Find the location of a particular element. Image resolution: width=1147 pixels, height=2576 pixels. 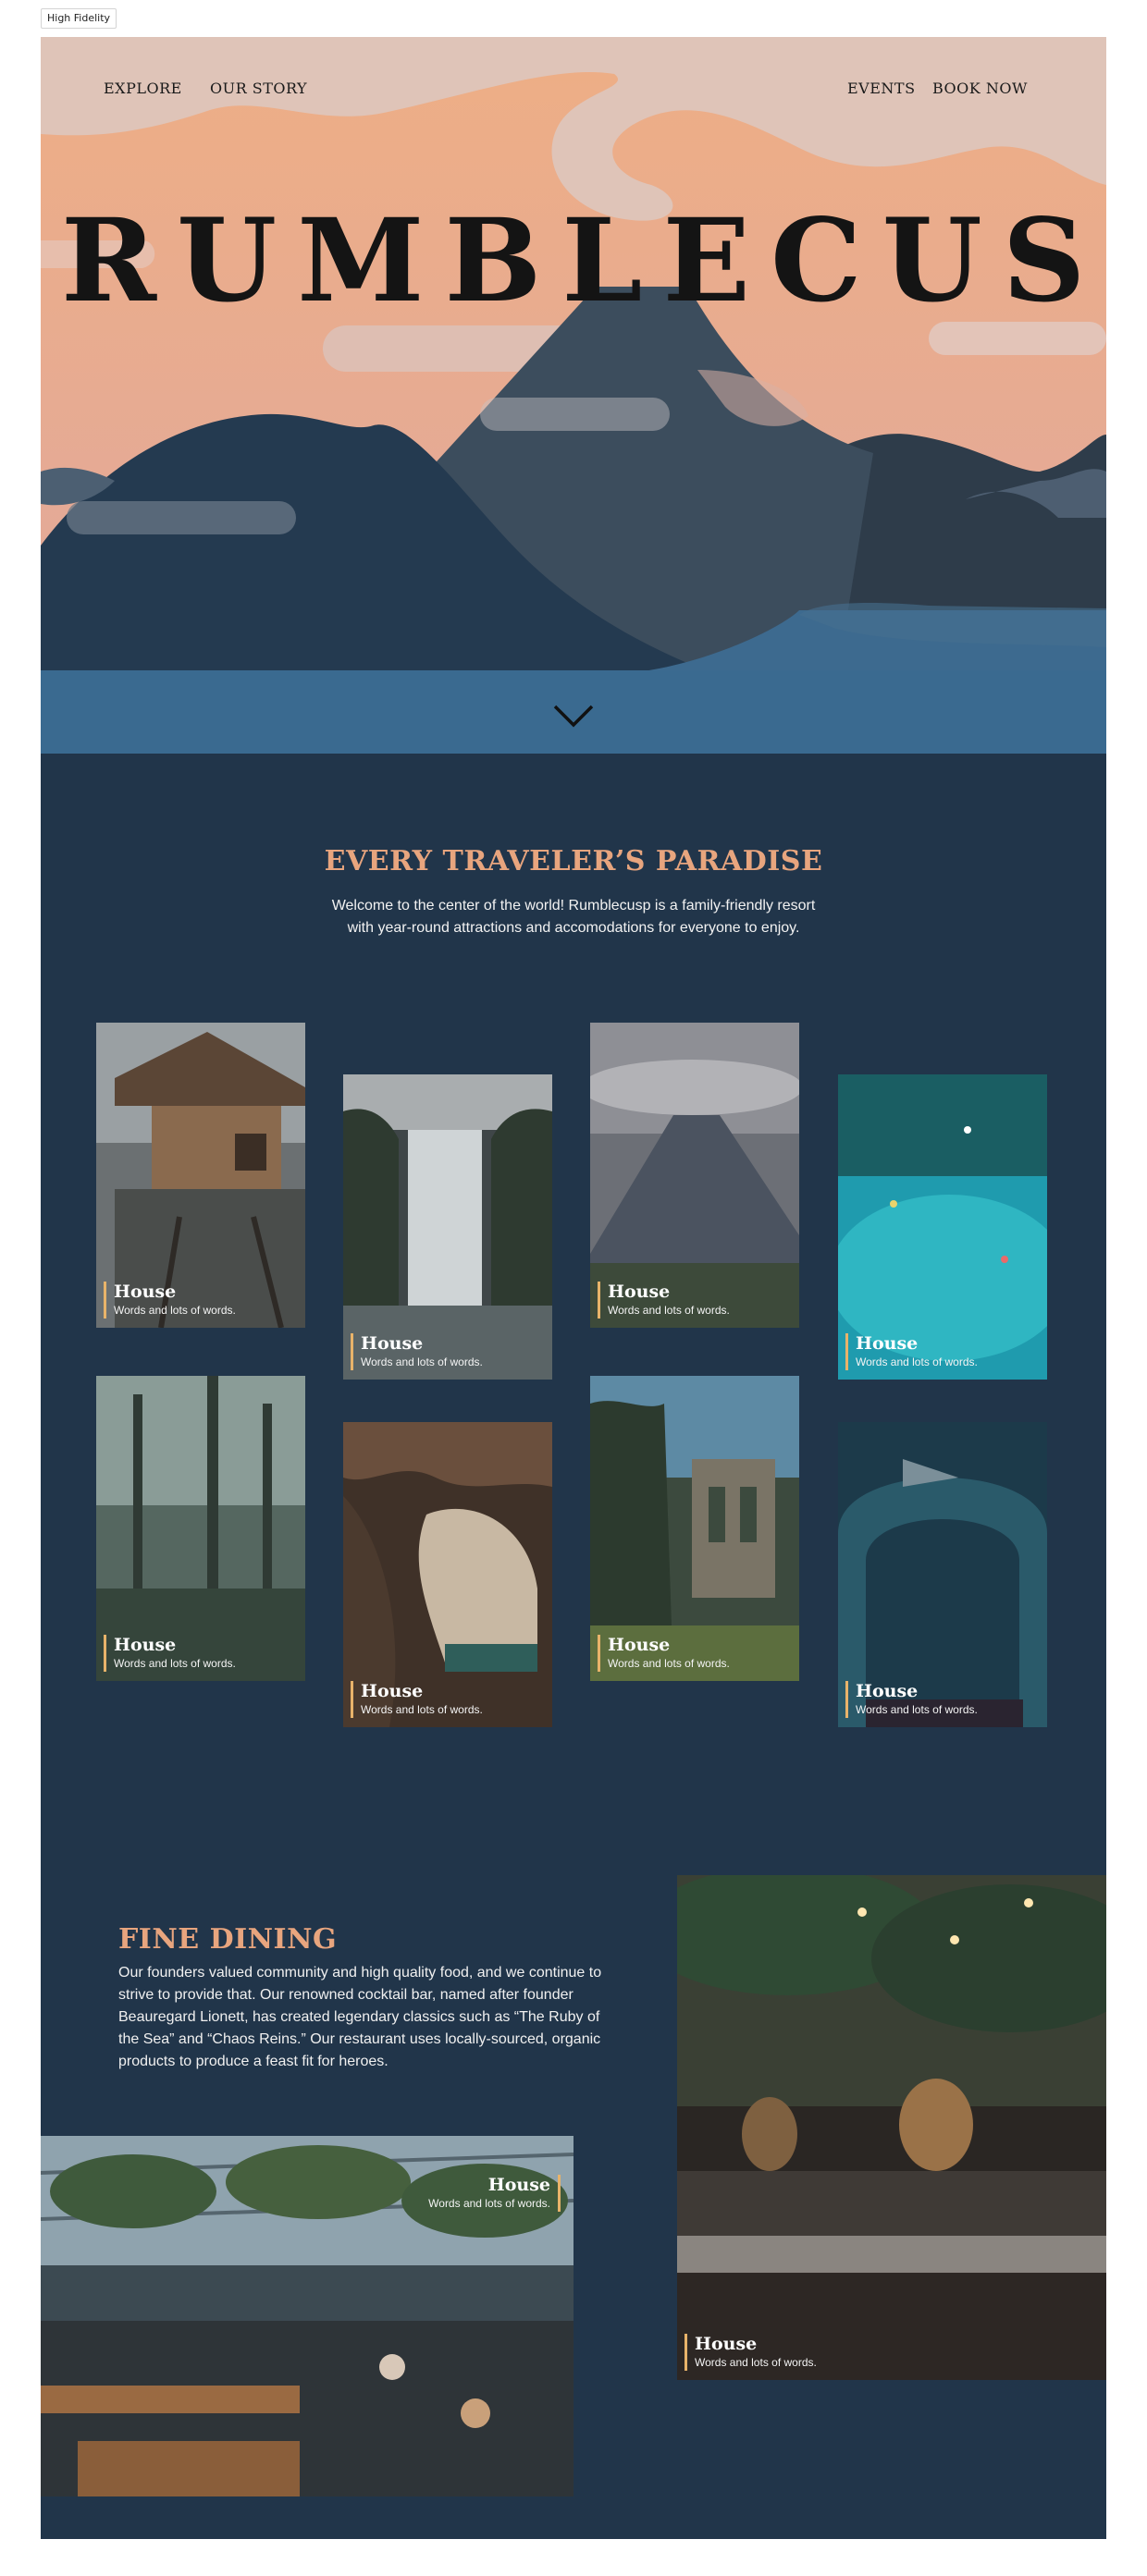

chevron-down-icon is located at coordinates (573, 716).